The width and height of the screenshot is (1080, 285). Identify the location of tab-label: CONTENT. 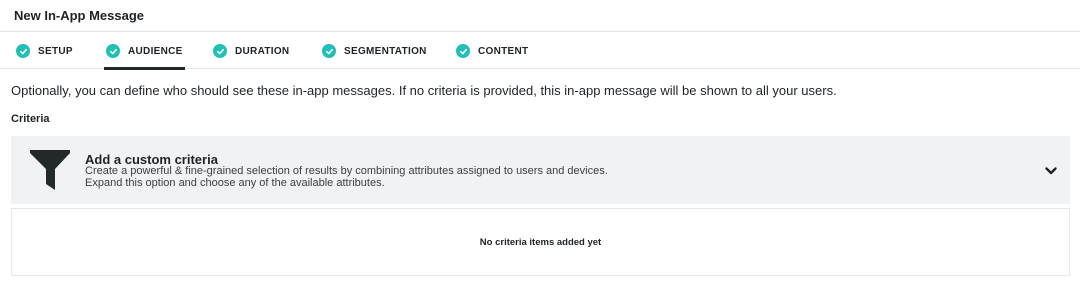
(503, 51).